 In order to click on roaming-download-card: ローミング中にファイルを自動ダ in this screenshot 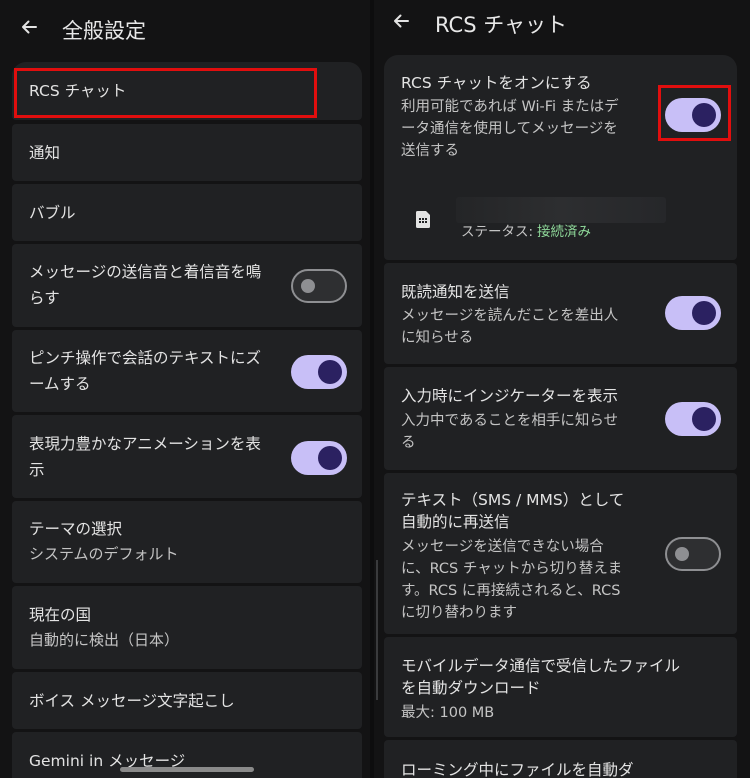, I will do `click(560, 759)`.